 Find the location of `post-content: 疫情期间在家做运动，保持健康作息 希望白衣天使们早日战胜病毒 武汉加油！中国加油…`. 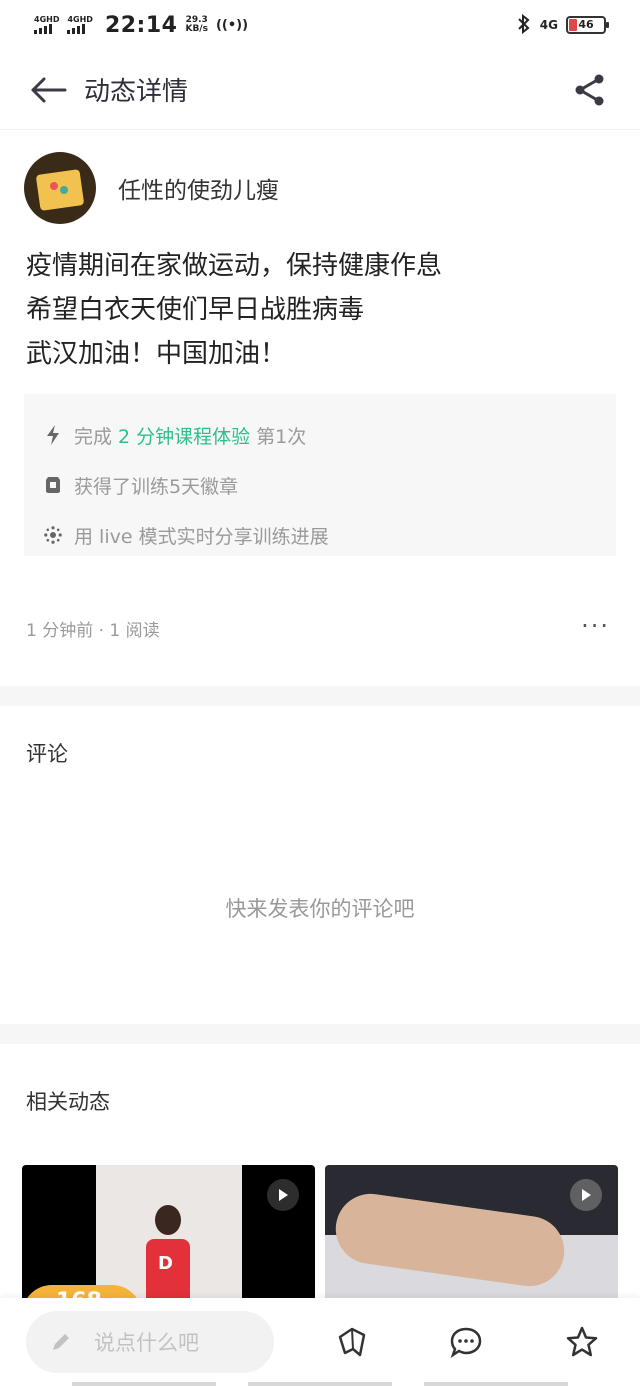

post-content: 疫情期间在家做运动，保持健康作息 希望白衣天使们早日战胜病毒 武汉加油！中国加油… is located at coordinates (234, 310).